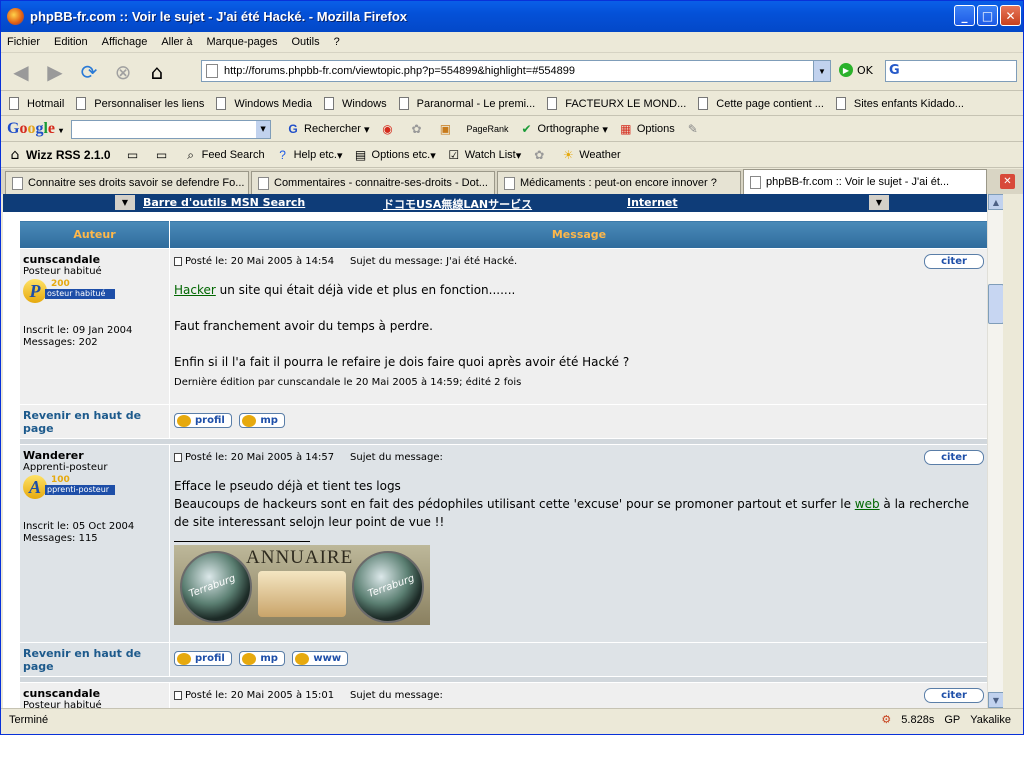 Image resolution: width=1024 pixels, height=768 pixels. Describe the element at coordinates (134, 155) in the screenshot. I see `sidebar-icon: ▭` at that location.